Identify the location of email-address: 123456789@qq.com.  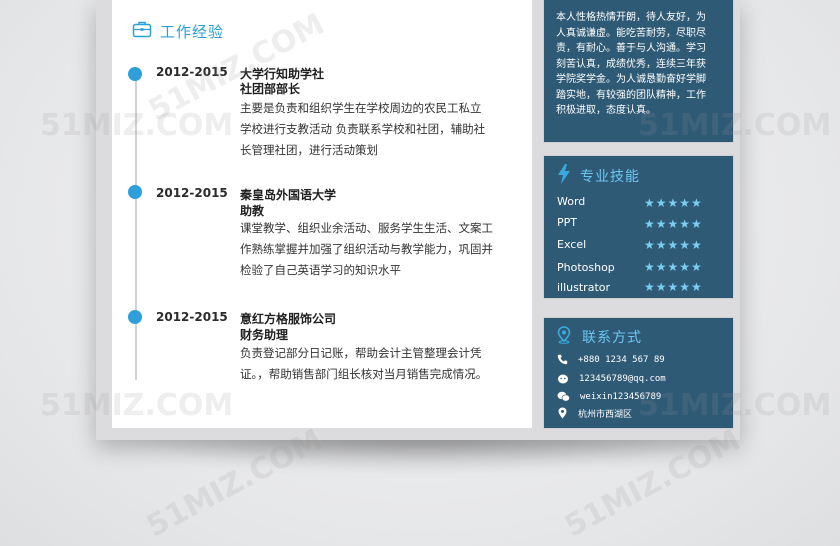
(622, 378).